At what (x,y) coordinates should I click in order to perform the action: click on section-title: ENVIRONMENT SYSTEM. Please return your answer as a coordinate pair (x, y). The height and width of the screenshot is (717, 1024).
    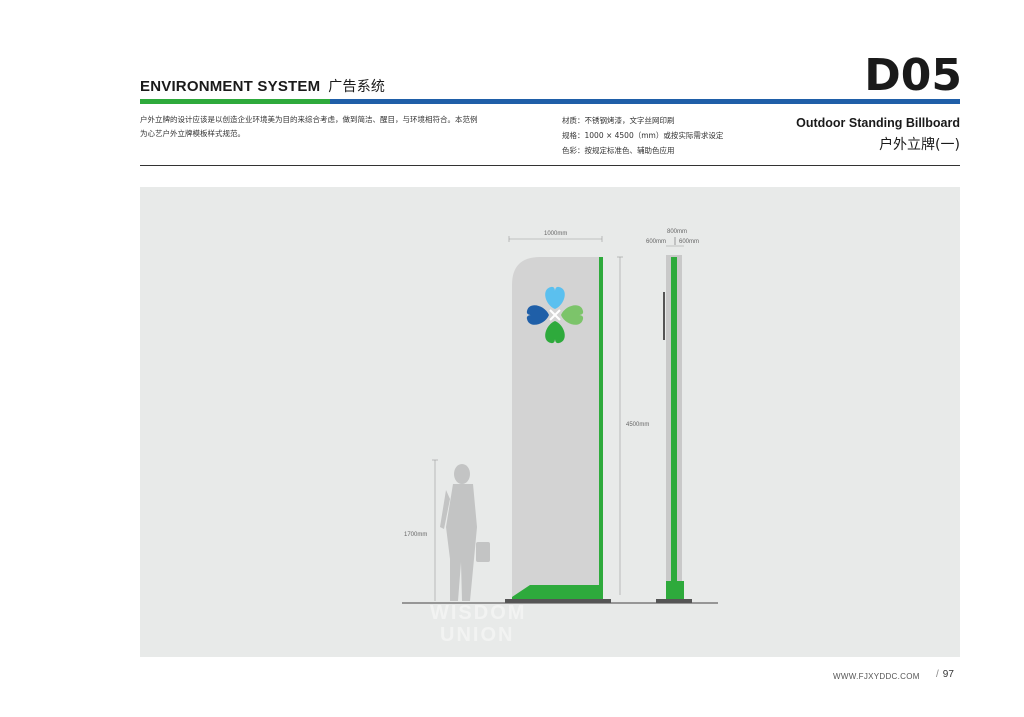
    Looking at the image, I should click on (230, 86).